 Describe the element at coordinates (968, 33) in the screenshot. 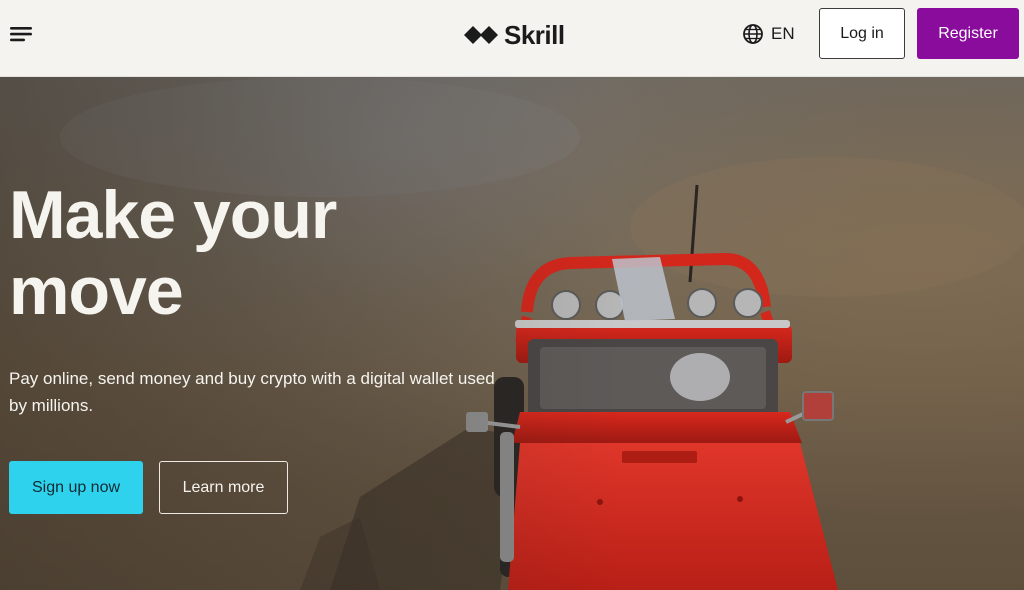

I see `register-button: Register` at that location.